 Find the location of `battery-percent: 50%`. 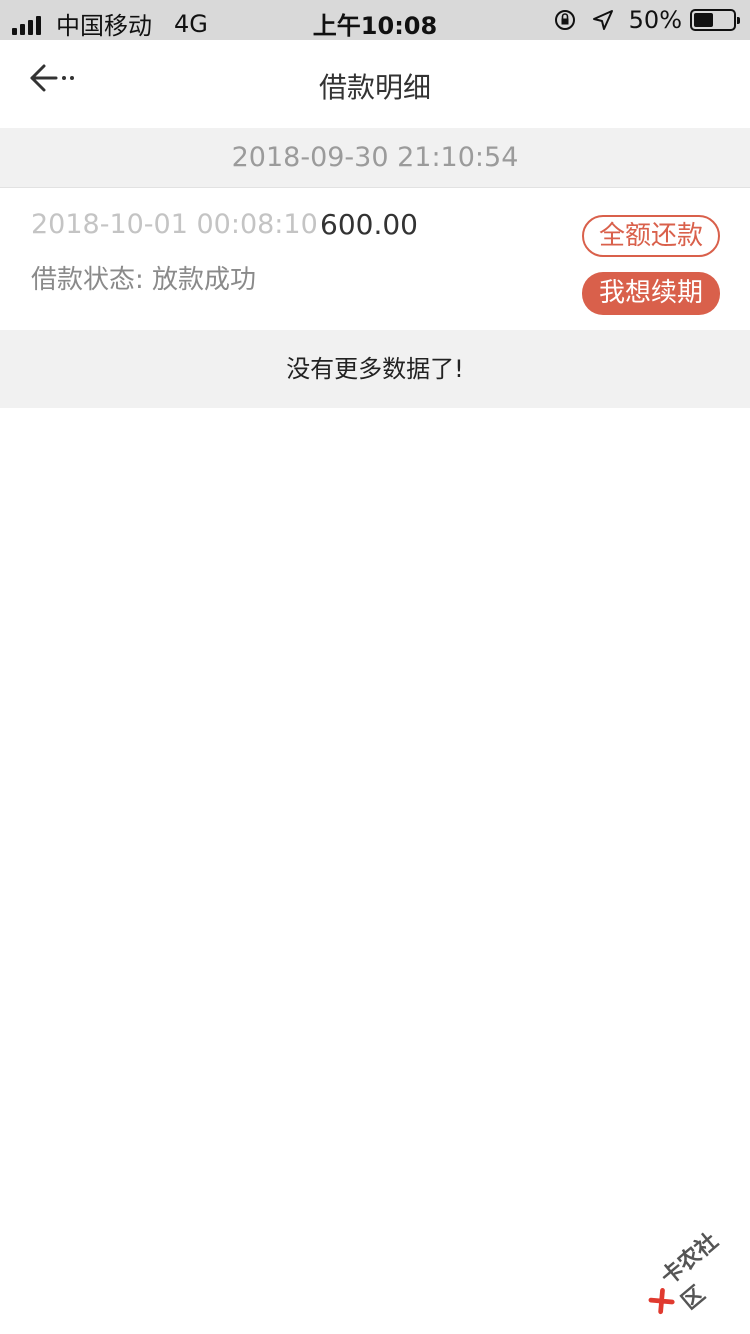

battery-percent: 50% is located at coordinates (655, 20).